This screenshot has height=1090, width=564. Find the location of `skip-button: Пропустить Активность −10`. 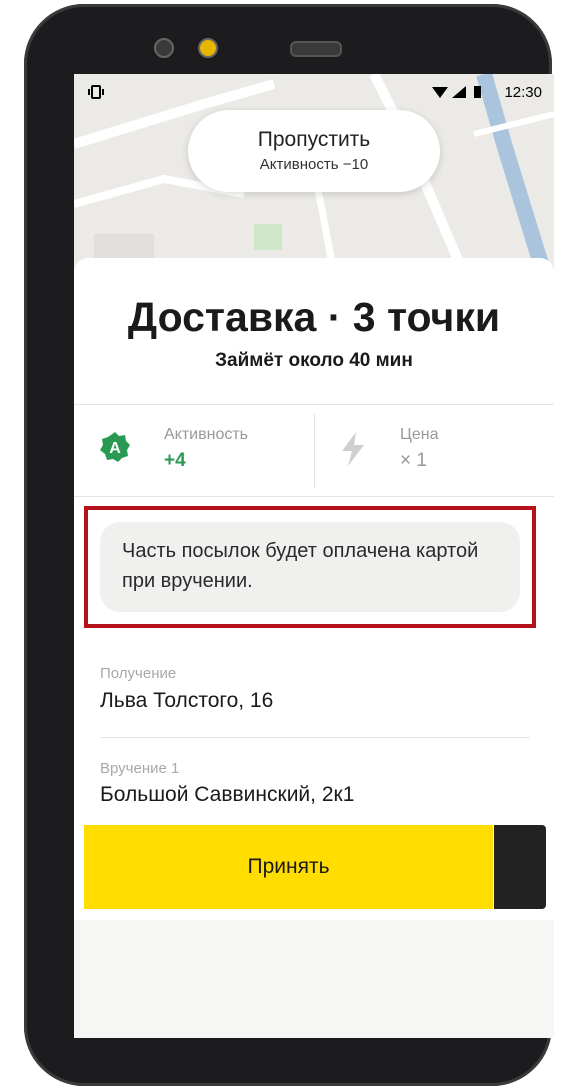

skip-button: Пропустить Активность −10 is located at coordinates (314, 151).